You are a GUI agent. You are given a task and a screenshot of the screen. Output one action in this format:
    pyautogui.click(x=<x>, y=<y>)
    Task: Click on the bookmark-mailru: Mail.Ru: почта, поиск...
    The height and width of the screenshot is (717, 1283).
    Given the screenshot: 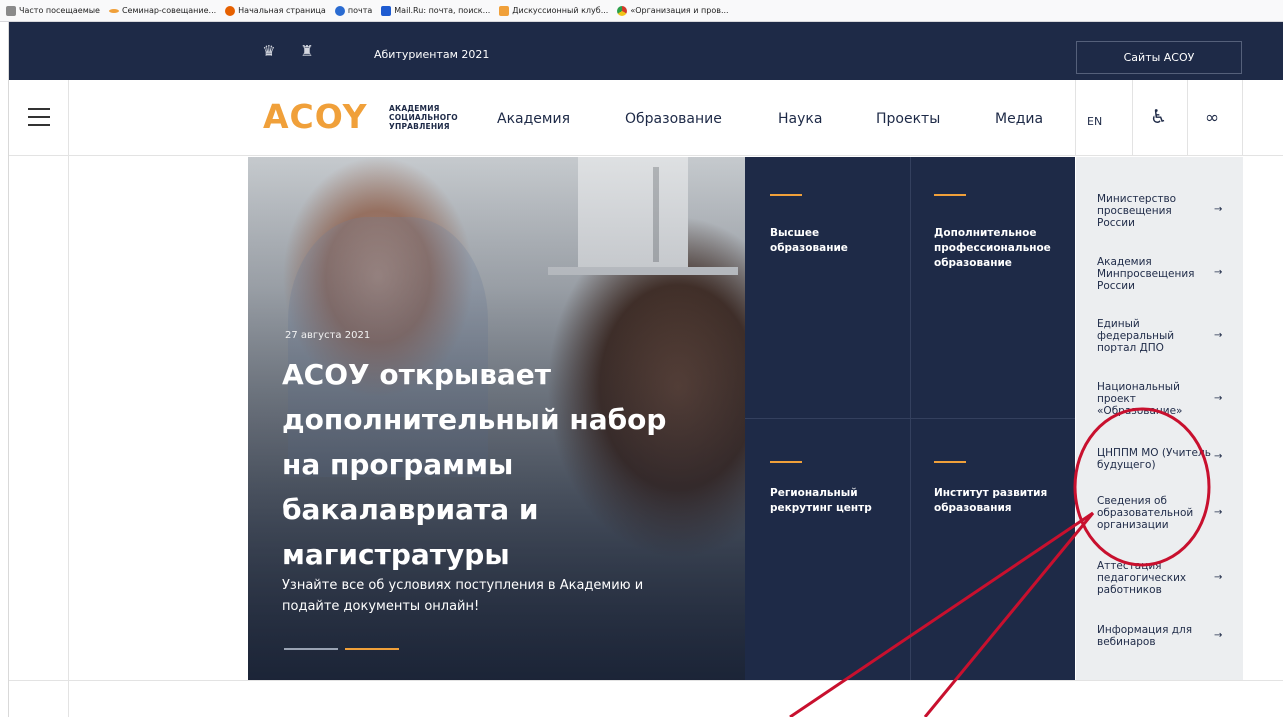 What is the action you would take?
    pyautogui.click(x=435, y=10)
    